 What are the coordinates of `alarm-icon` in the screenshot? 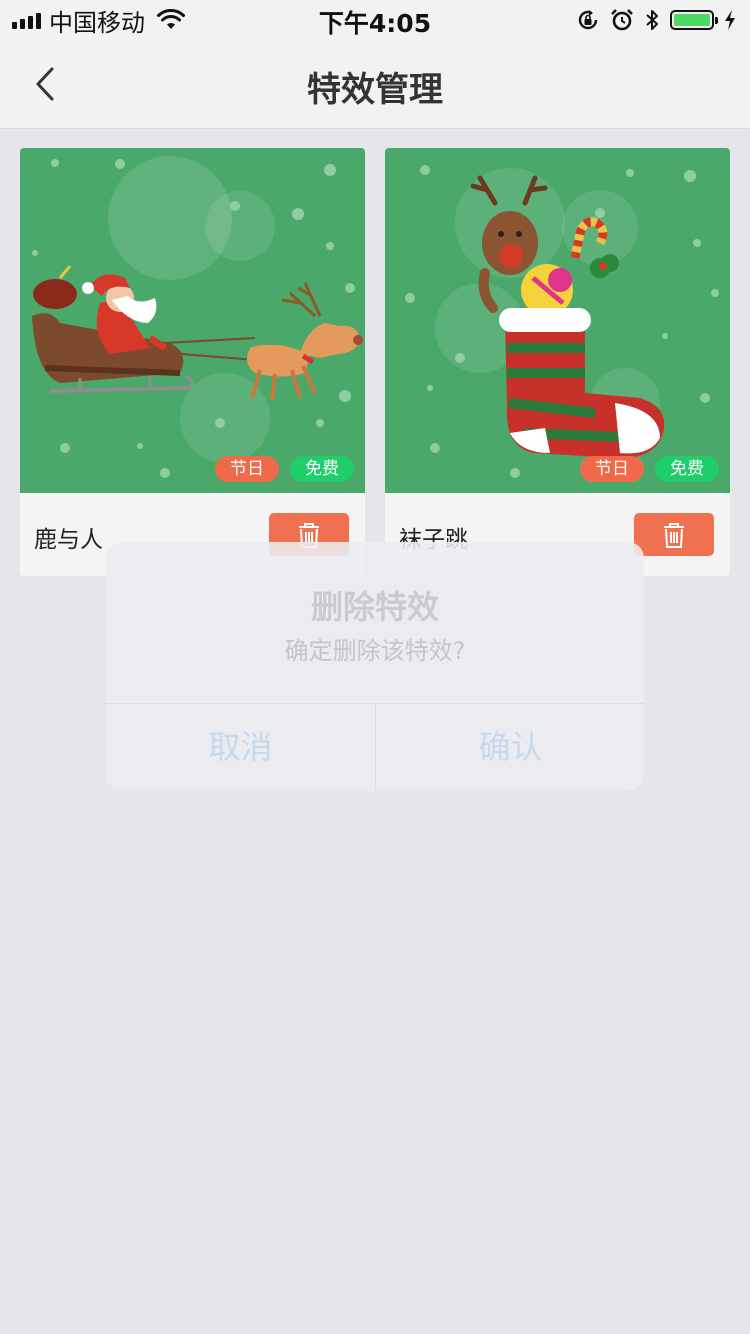 It's located at (622, 20).